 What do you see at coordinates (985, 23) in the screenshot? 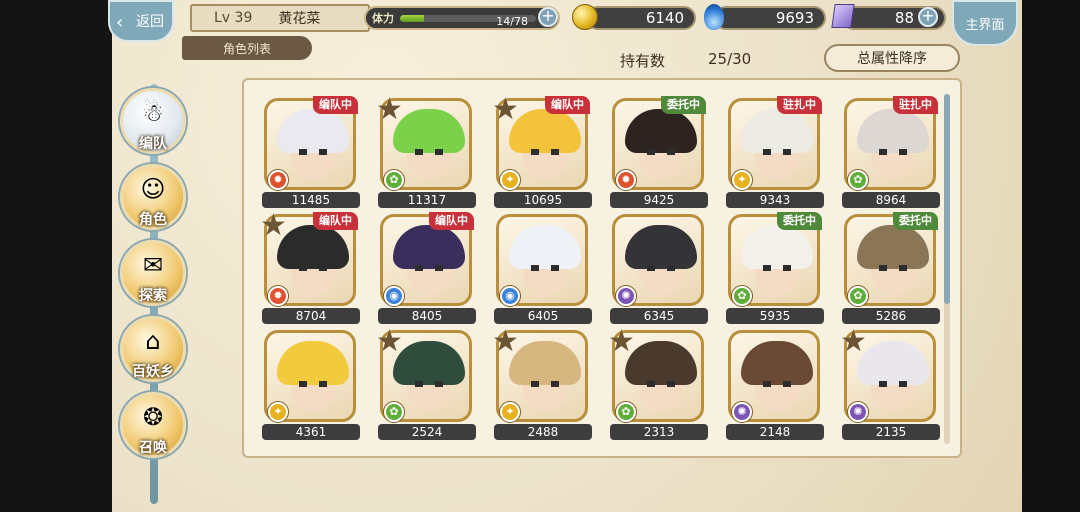
I see `home-button: 主界面` at bounding box center [985, 23].